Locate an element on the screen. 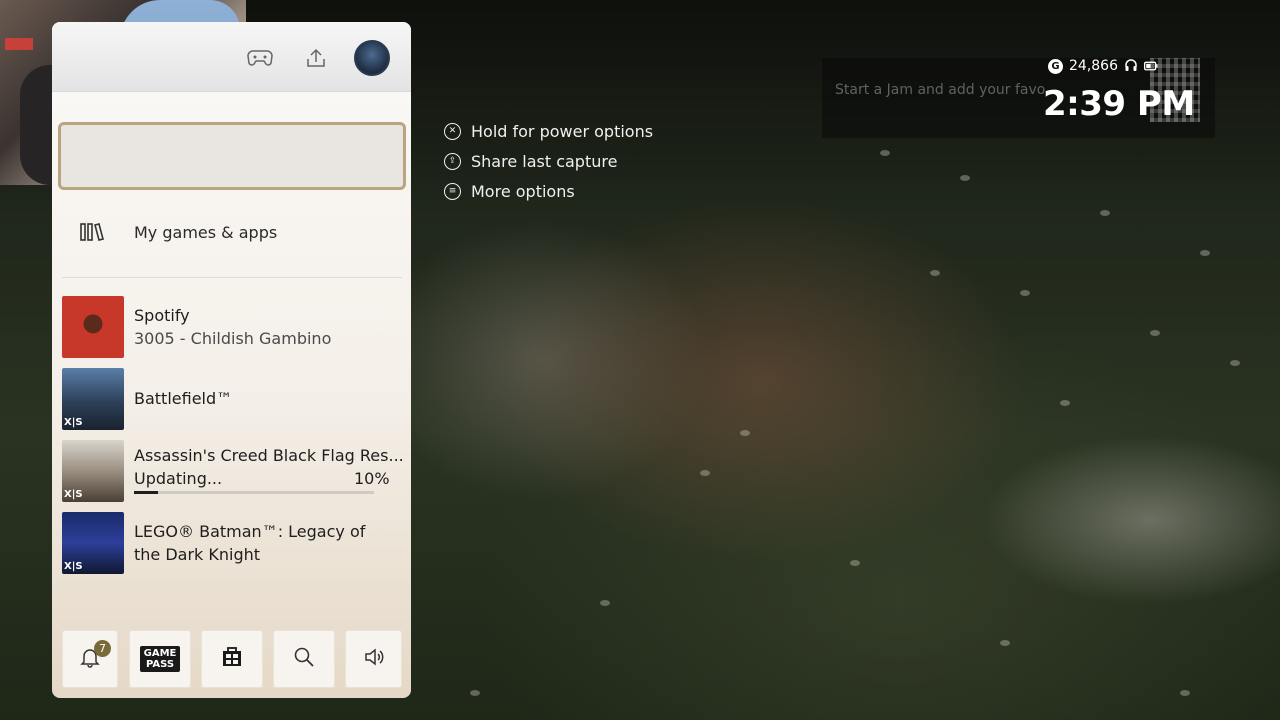 Image resolution: width=1280 pixels, height=720 pixels. headset-icon is located at coordinates (1131, 66).